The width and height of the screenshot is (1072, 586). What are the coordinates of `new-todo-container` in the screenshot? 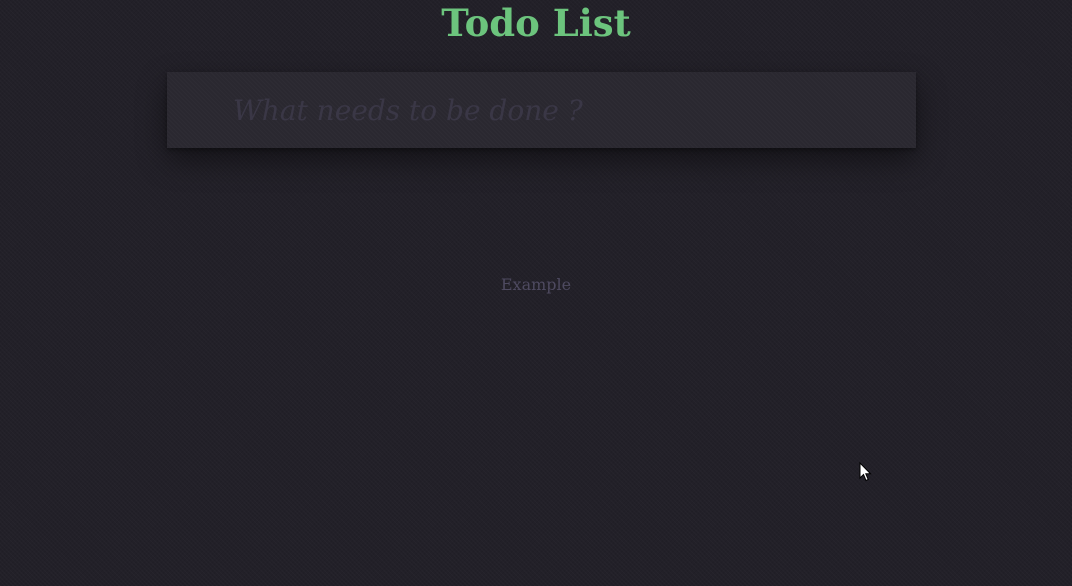 It's located at (541, 110).